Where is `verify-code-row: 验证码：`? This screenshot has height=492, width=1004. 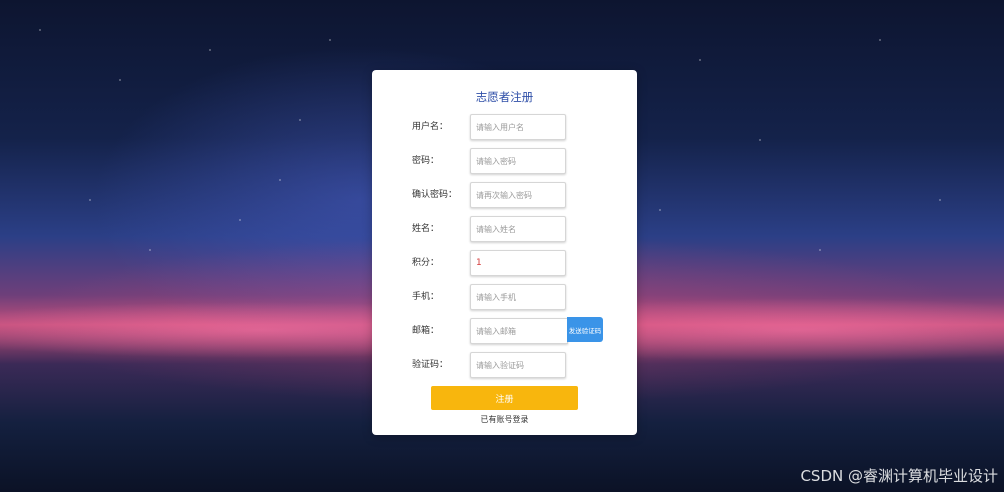
verify-code-row: 验证码： is located at coordinates (504, 365).